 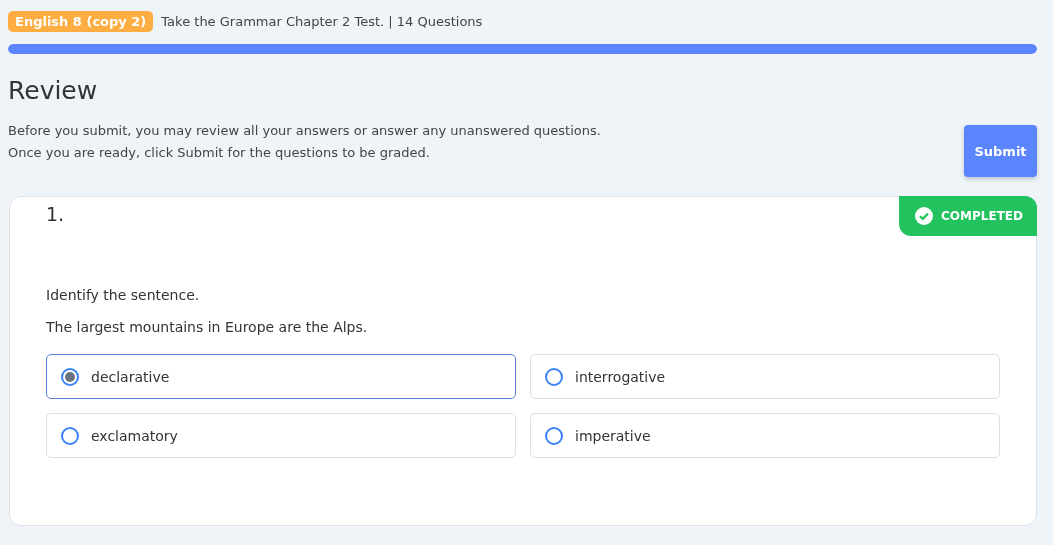 What do you see at coordinates (55, 214) in the screenshot?
I see `question-number: 1.` at bounding box center [55, 214].